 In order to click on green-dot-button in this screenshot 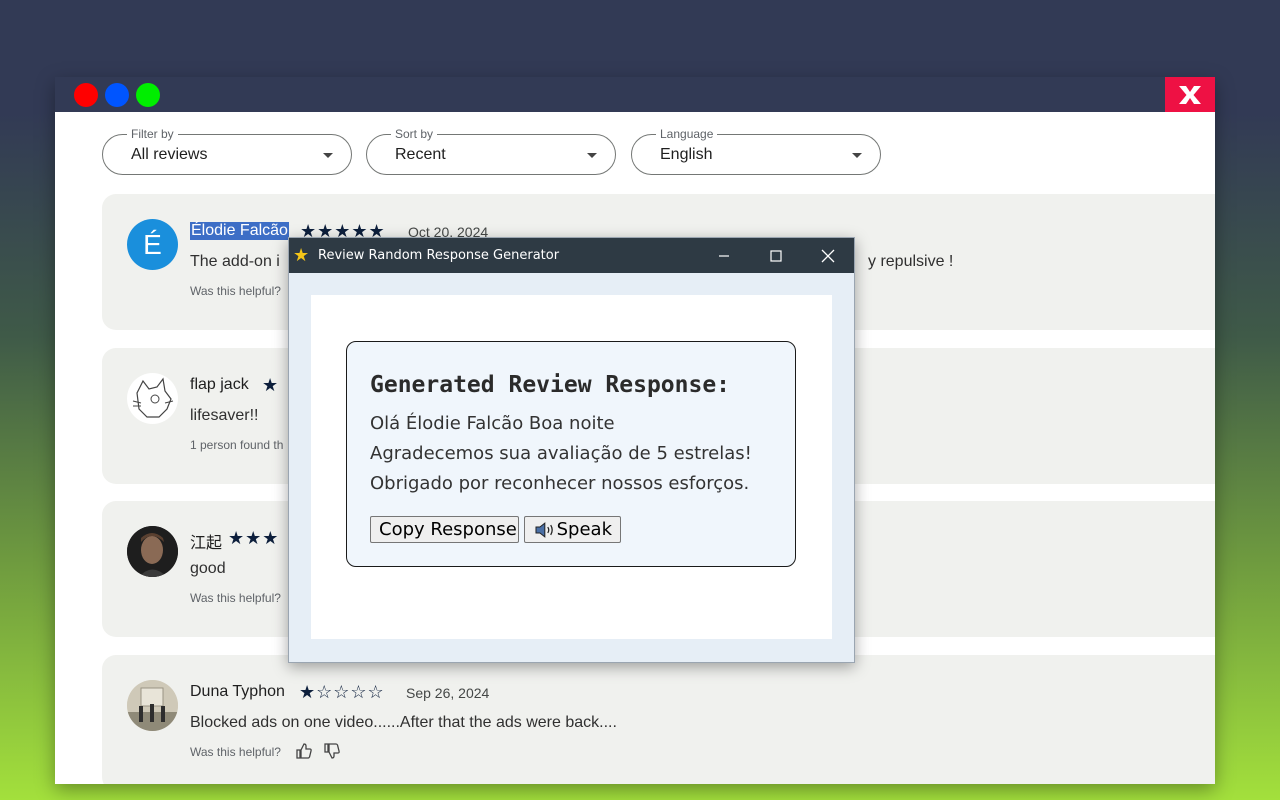, I will do `click(148, 95)`.